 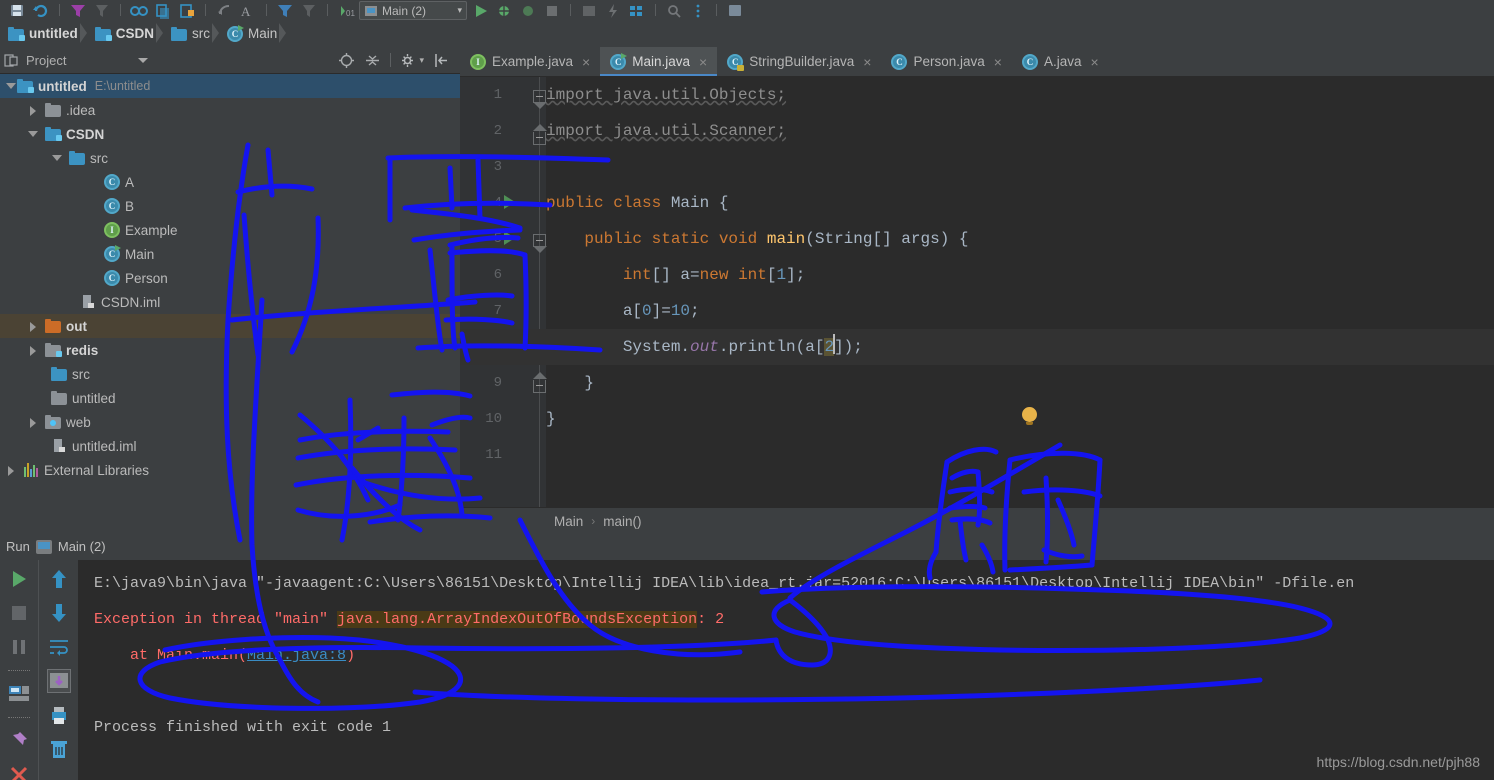 I want to click on redo-icon, so click(x=309, y=11).